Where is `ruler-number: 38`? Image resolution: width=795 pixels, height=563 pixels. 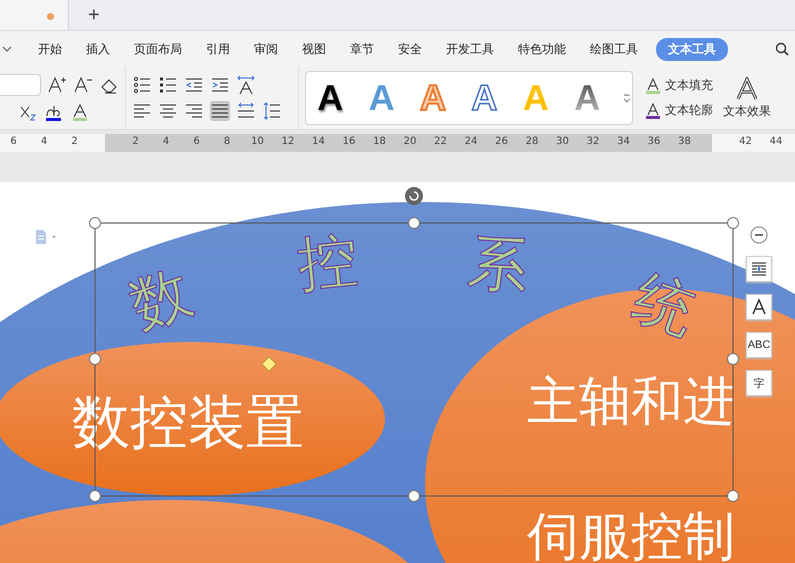 ruler-number: 38 is located at coordinates (684, 141).